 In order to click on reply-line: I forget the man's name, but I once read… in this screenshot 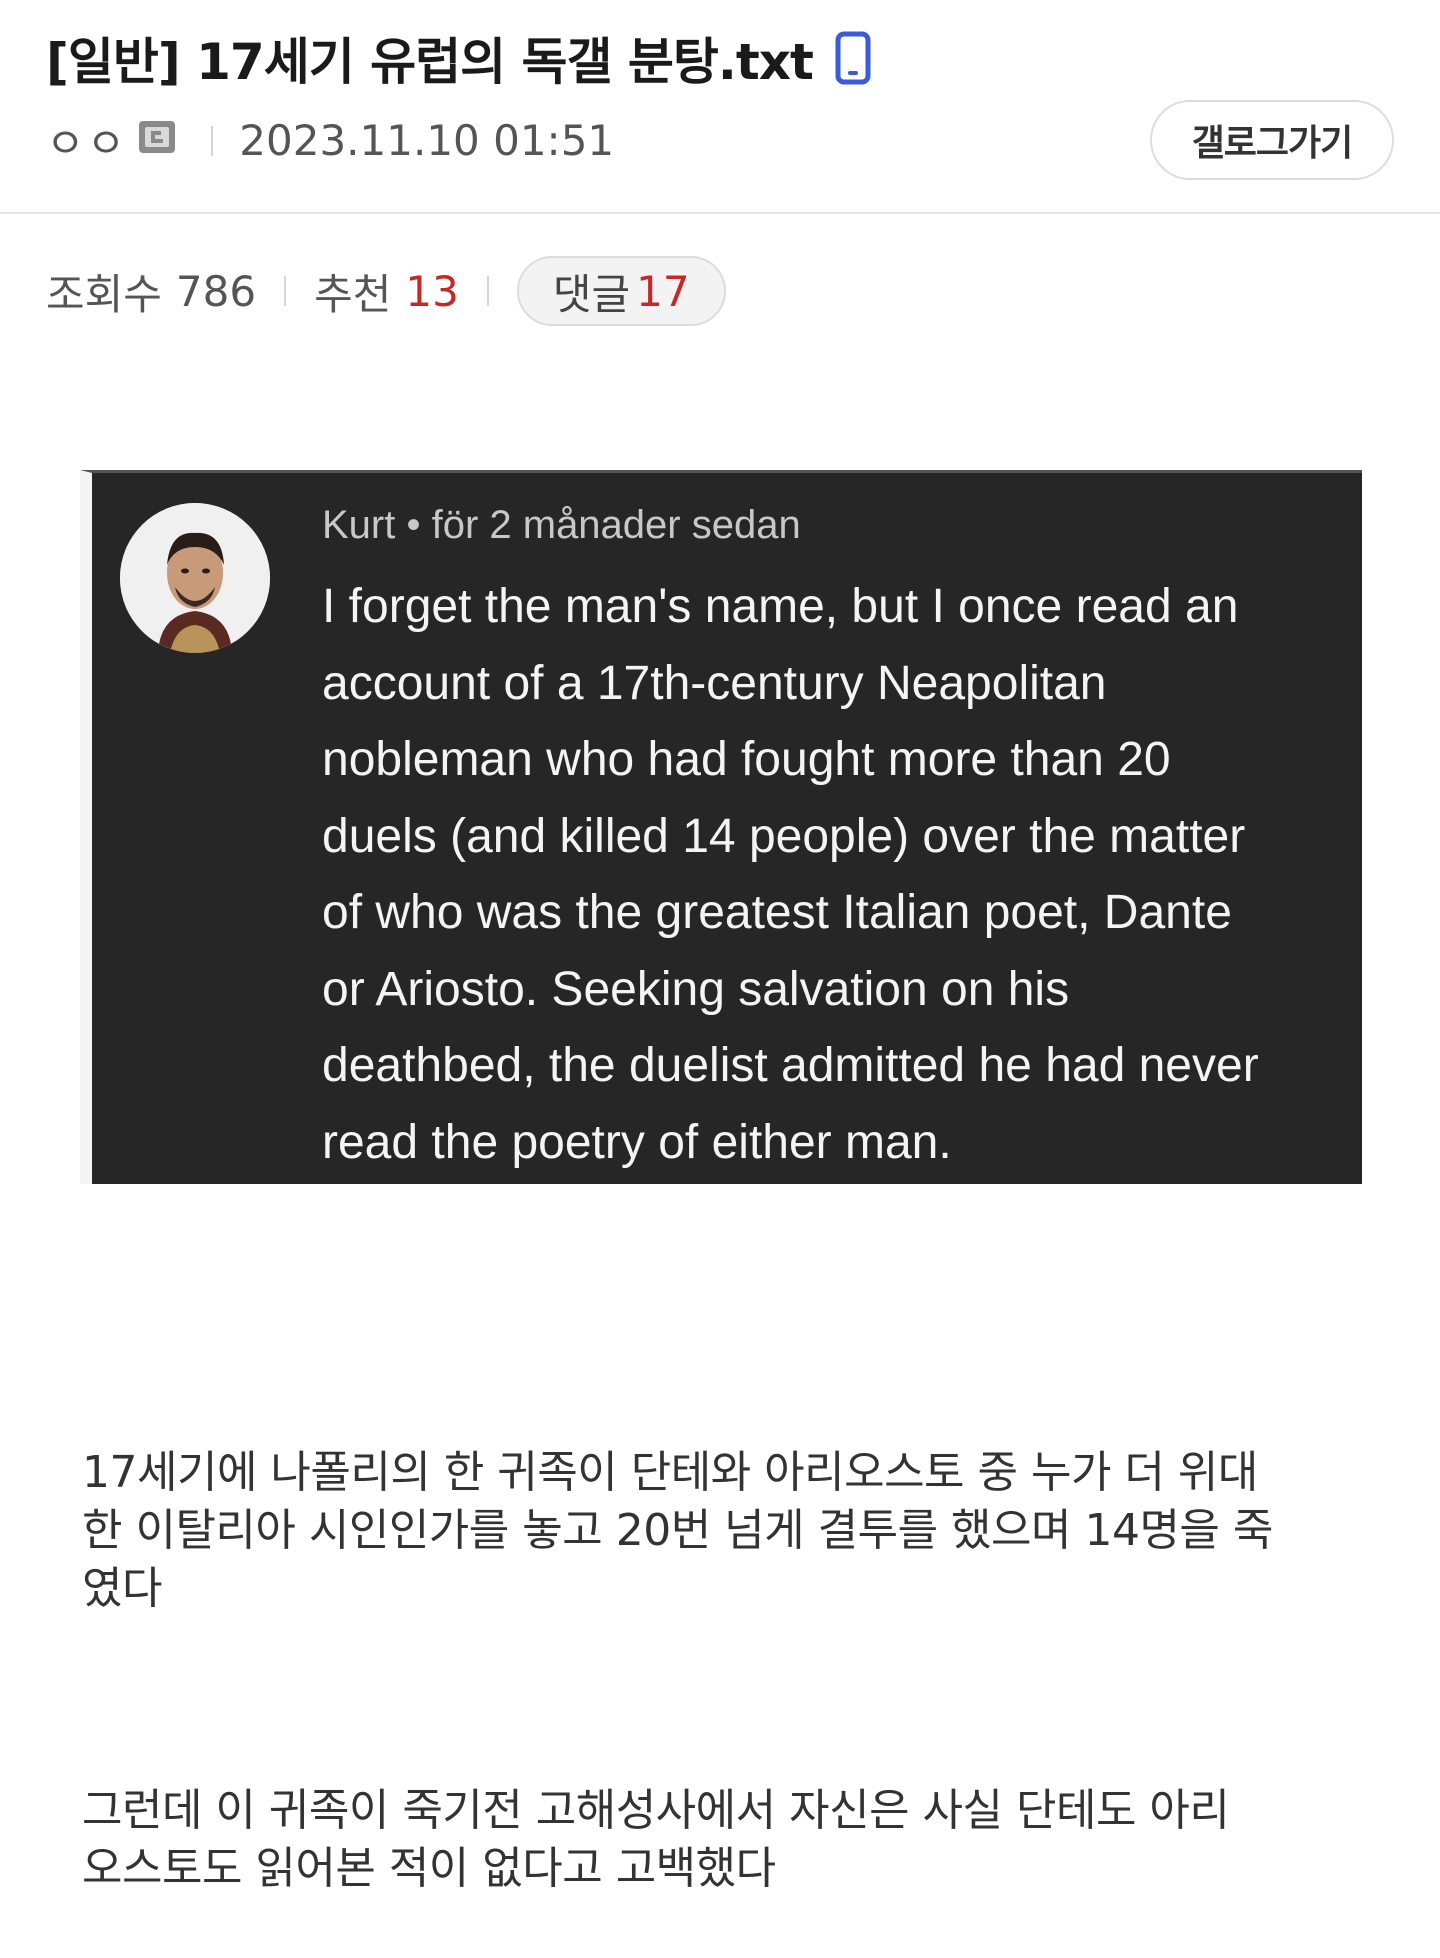, I will do `click(780, 606)`.